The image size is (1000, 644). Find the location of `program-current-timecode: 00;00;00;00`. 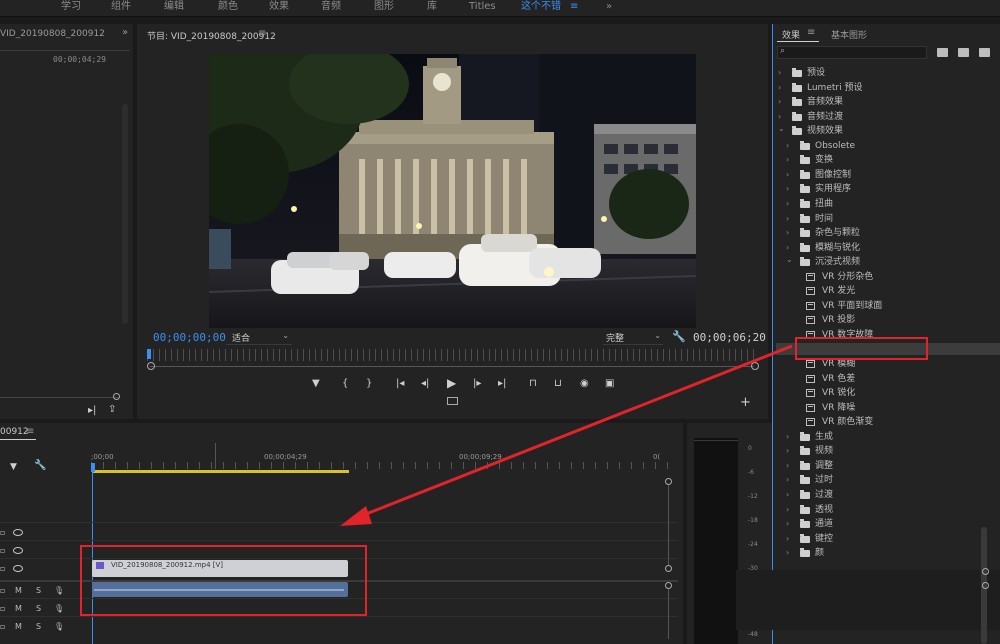

program-current-timecode: 00;00;00;00 is located at coordinates (189, 337).